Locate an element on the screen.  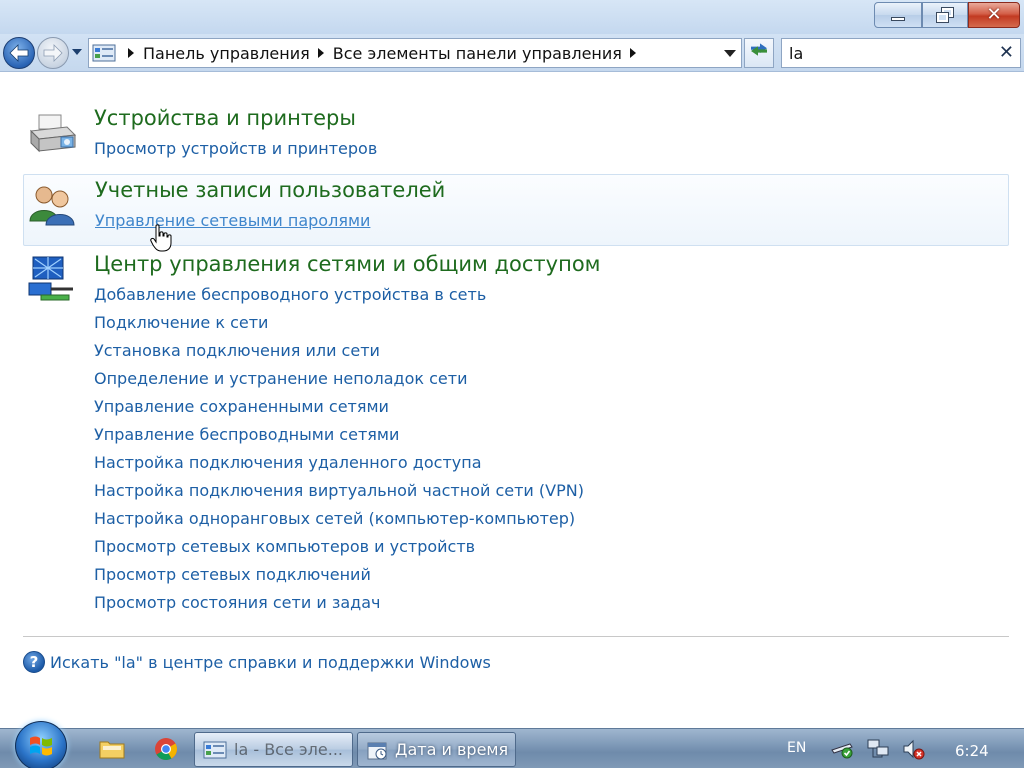
chrome-icon is located at coordinates (166, 749).